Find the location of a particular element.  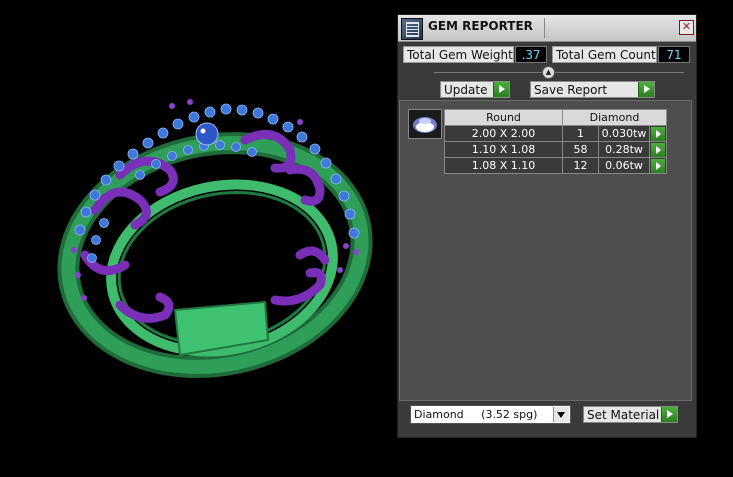

total-gem-count-label: Total Gem Count is located at coordinates (604, 54).